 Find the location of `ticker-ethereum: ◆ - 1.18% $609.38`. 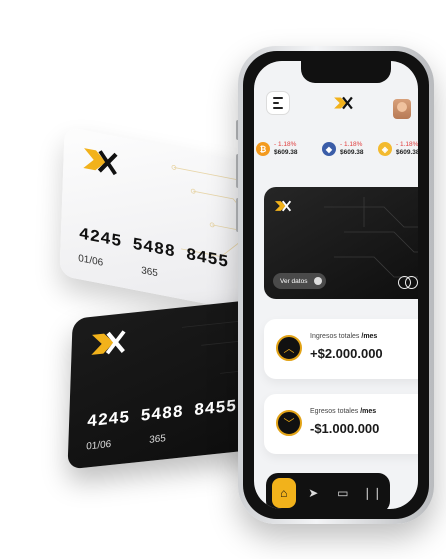

ticker-ethereum: ◆ - 1.18% $609.38 is located at coordinates (343, 149).